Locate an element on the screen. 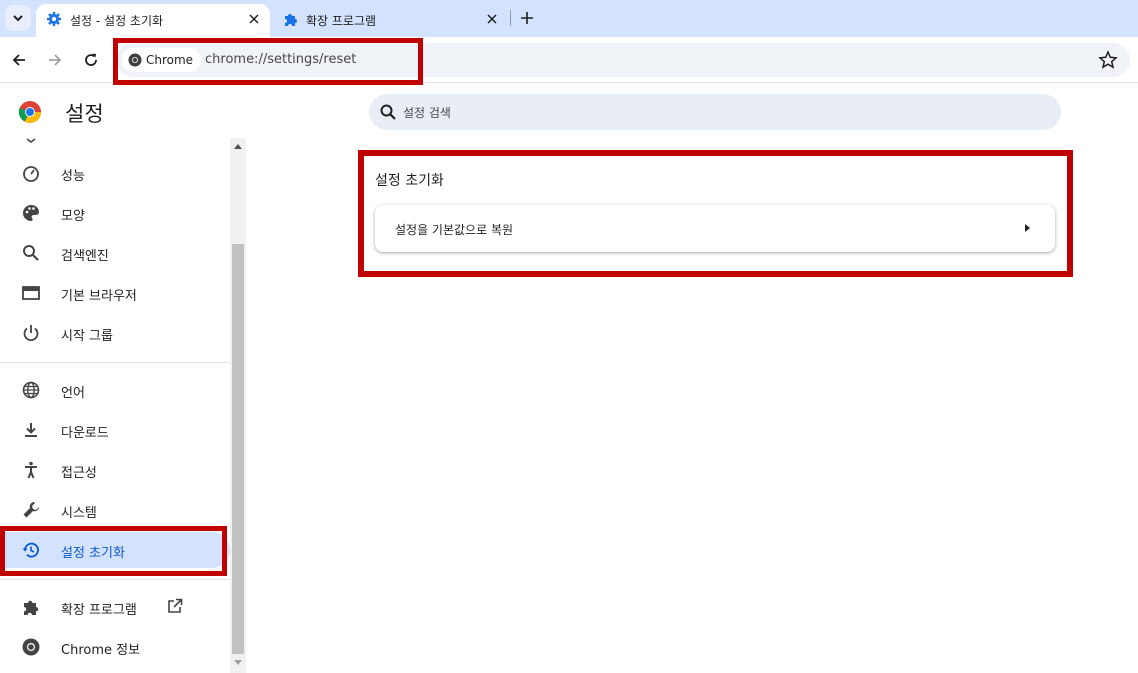  new-tab-button is located at coordinates (527, 18).